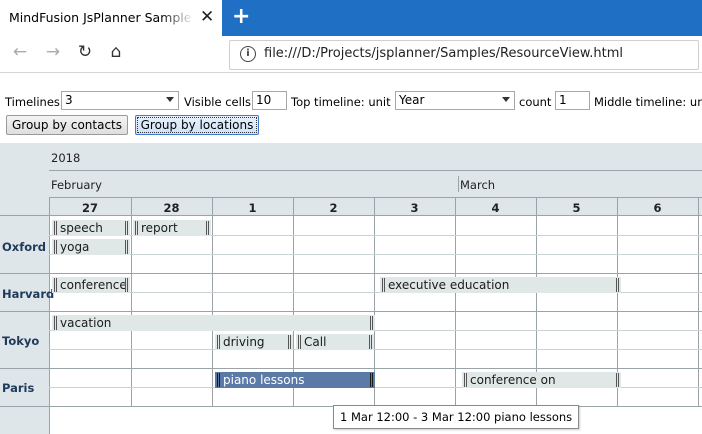  I want to click on event-executive-education: executive education, so click(500, 285).